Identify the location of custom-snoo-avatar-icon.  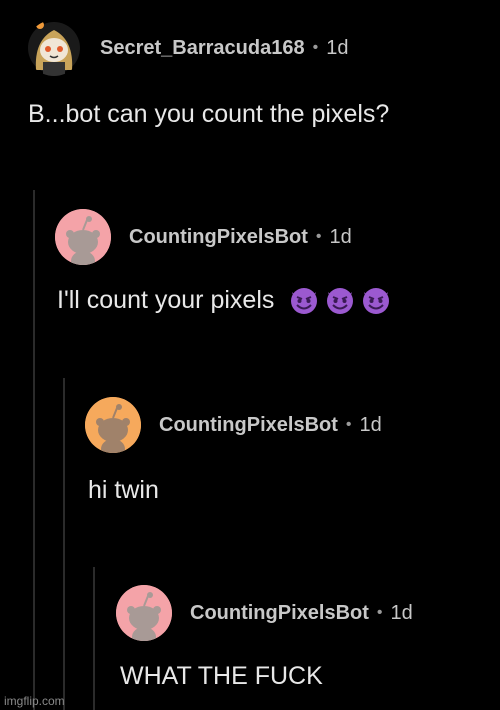
(54, 48).